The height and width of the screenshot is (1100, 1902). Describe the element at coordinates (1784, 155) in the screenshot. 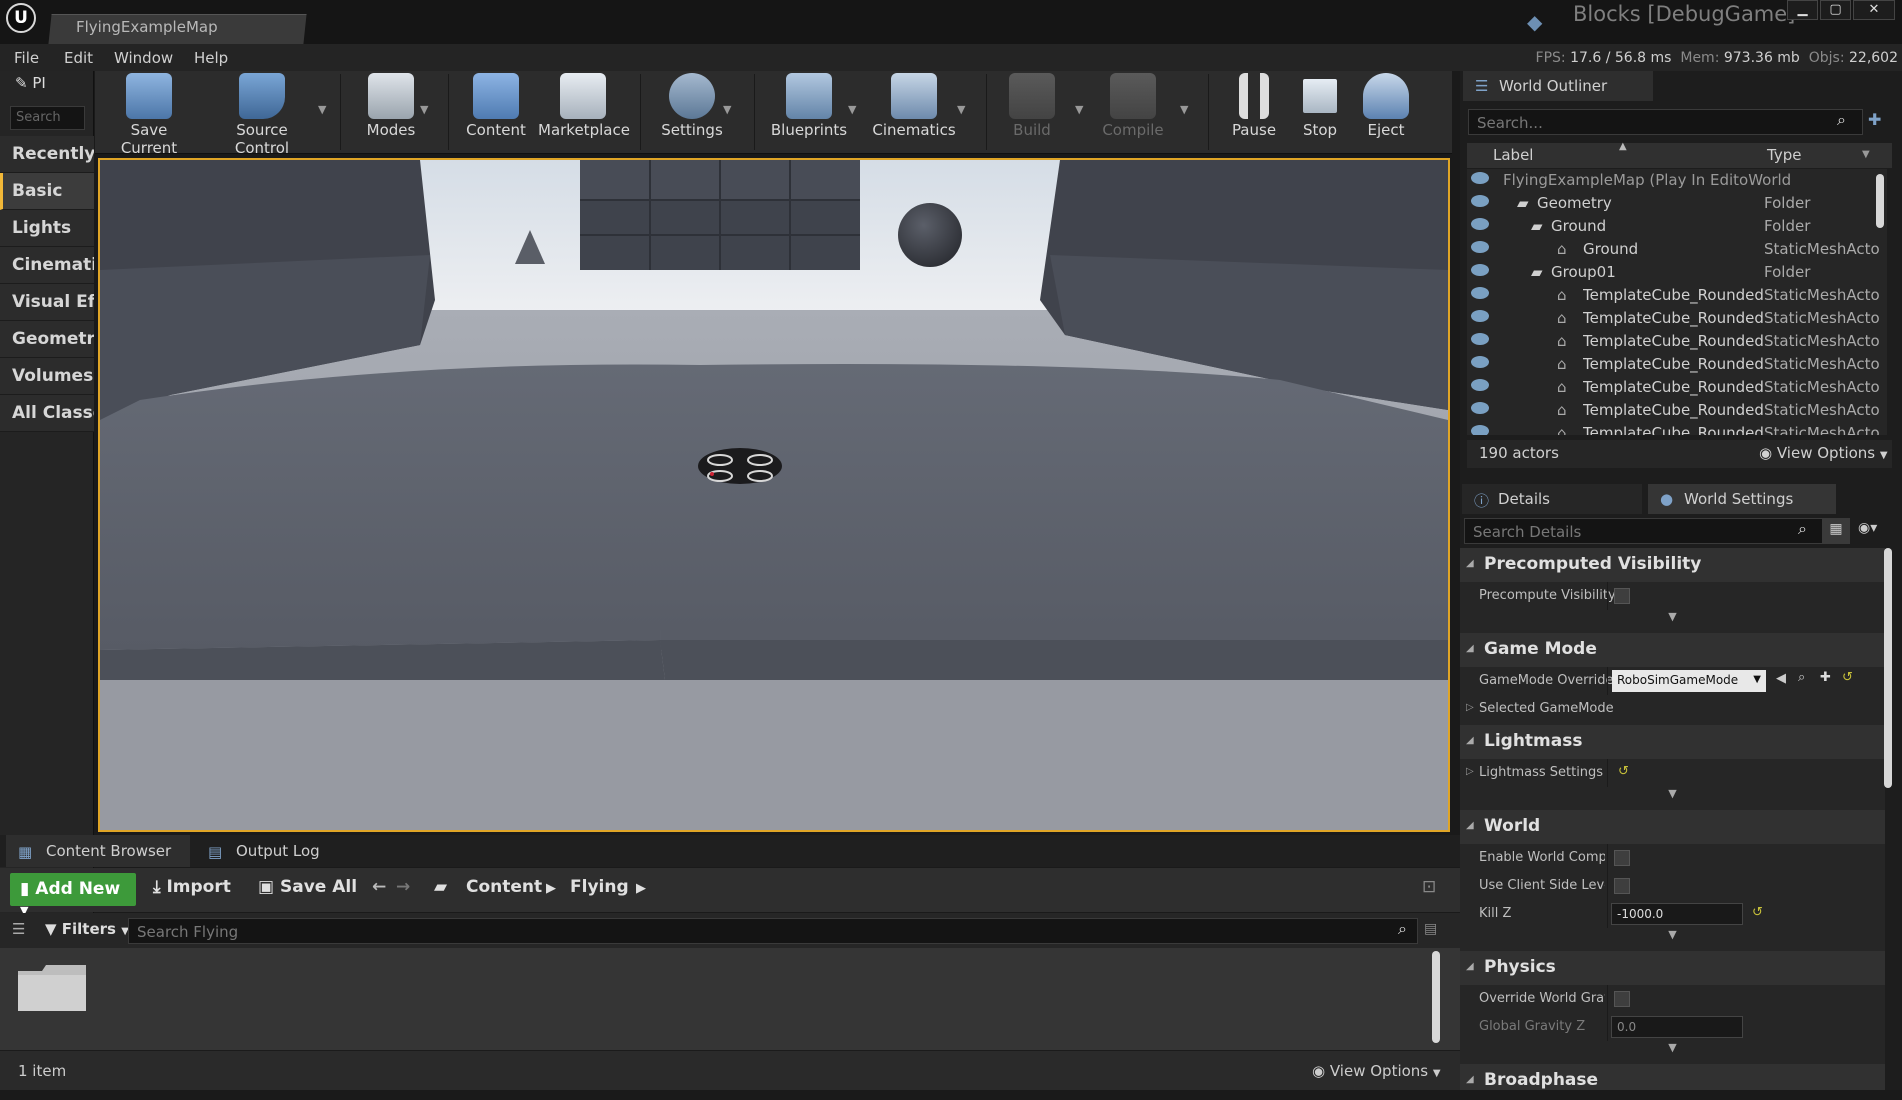

I see `column-type: Type` at that location.